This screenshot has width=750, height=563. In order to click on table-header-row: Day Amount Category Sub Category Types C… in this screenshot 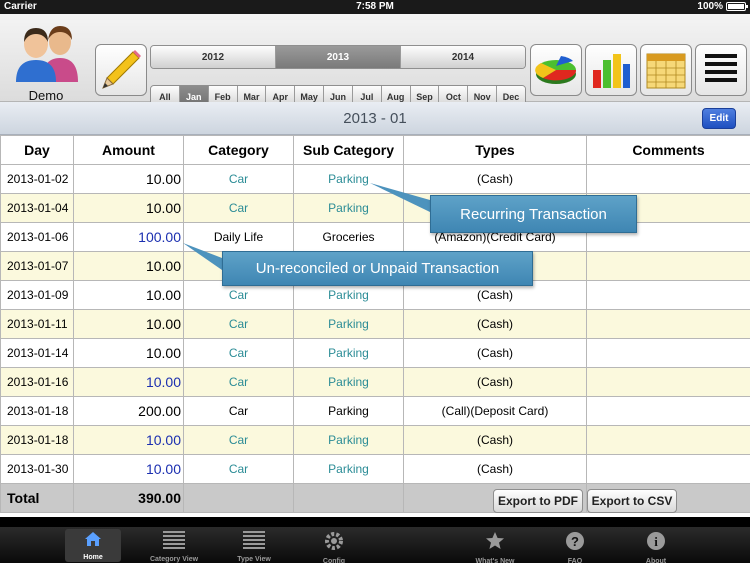, I will do `click(375, 150)`.